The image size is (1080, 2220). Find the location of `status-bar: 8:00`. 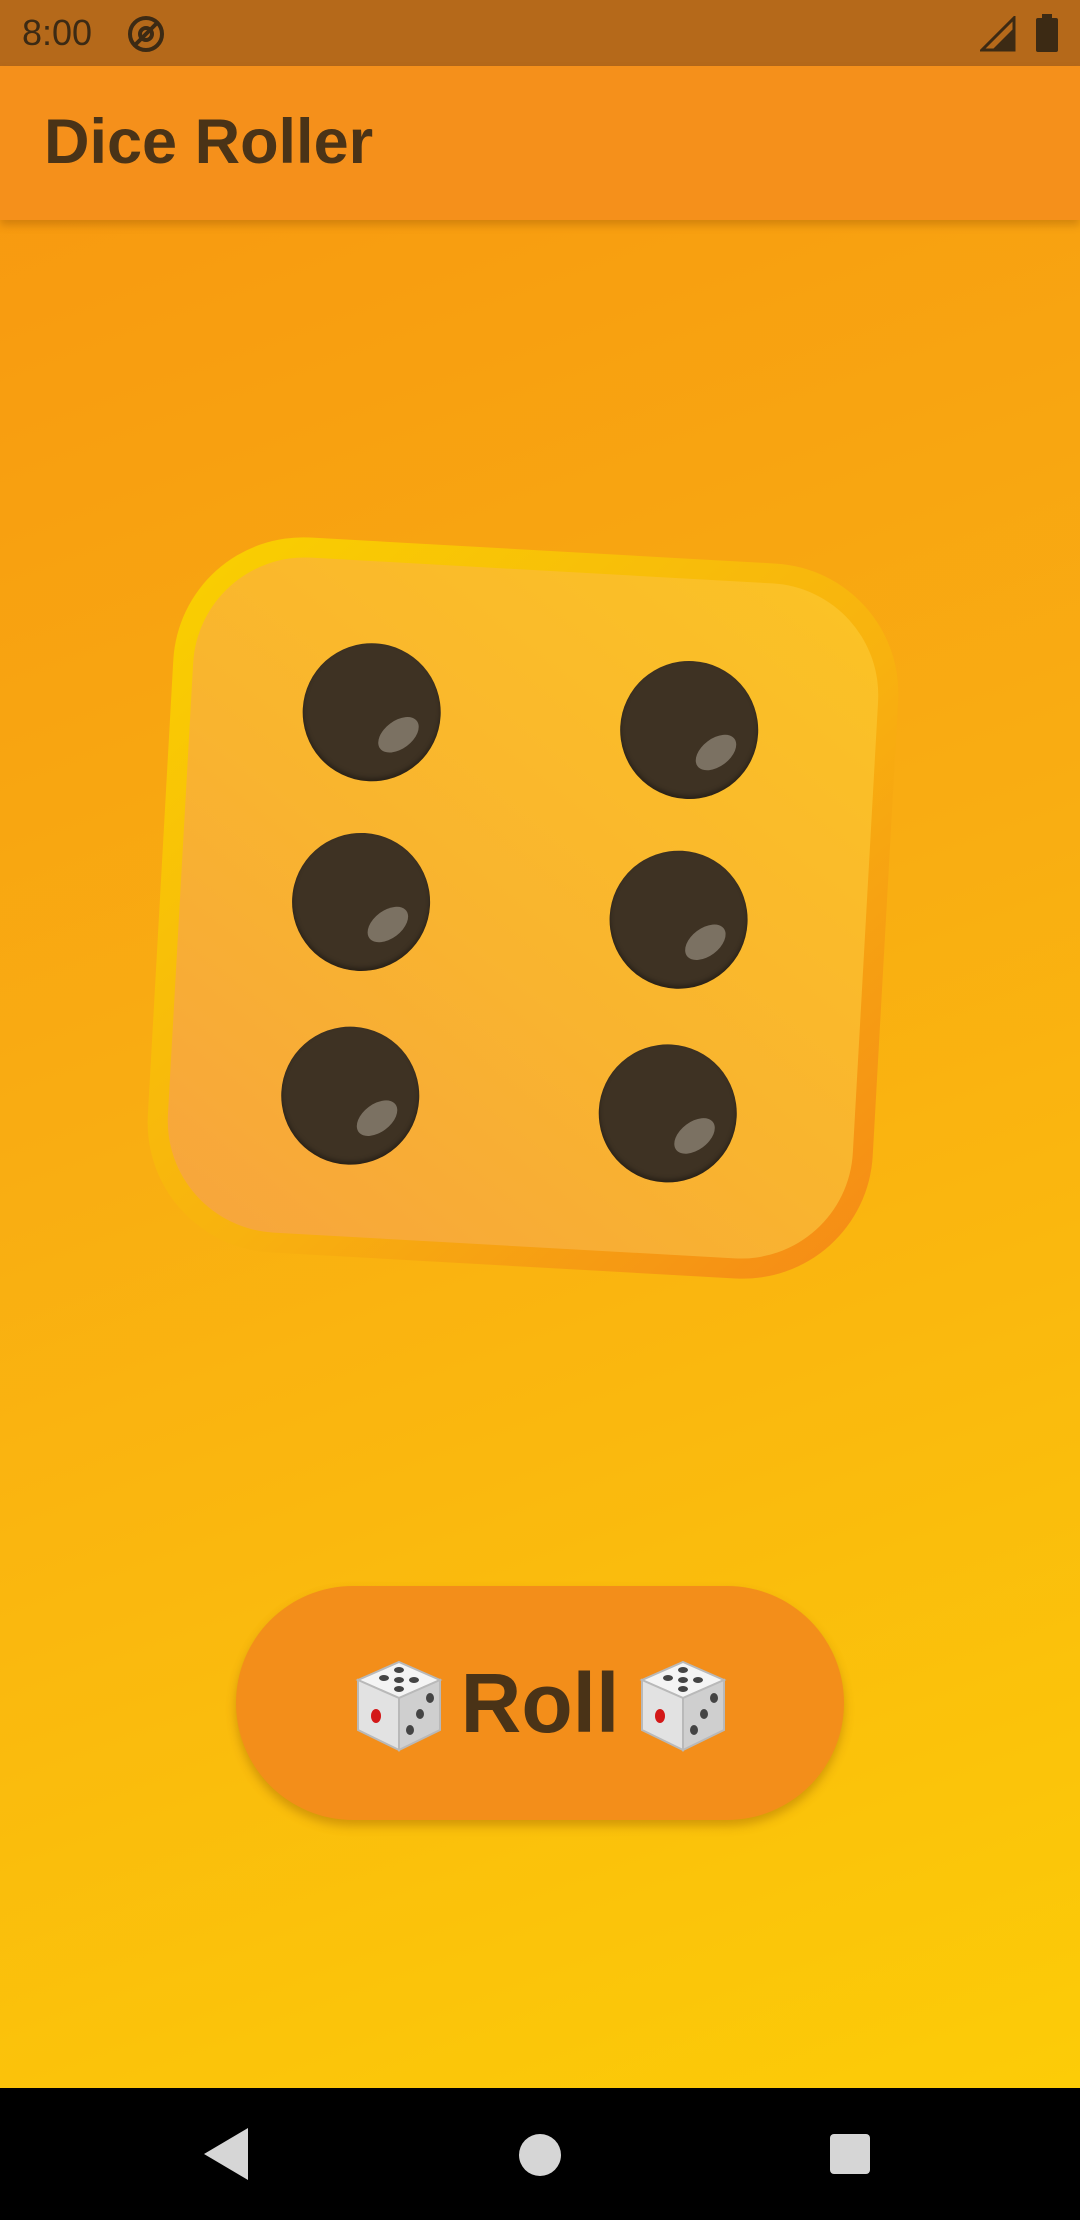

status-bar: 8:00 is located at coordinates (540, 33).